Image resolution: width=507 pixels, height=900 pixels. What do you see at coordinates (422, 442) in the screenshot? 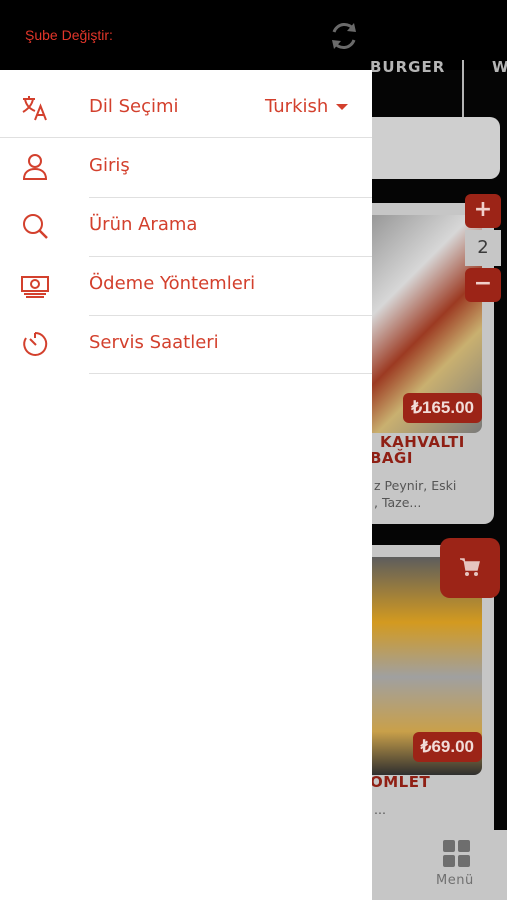
I see `product-title-line1: KAHVALTI` at bounding box center [422, 442].